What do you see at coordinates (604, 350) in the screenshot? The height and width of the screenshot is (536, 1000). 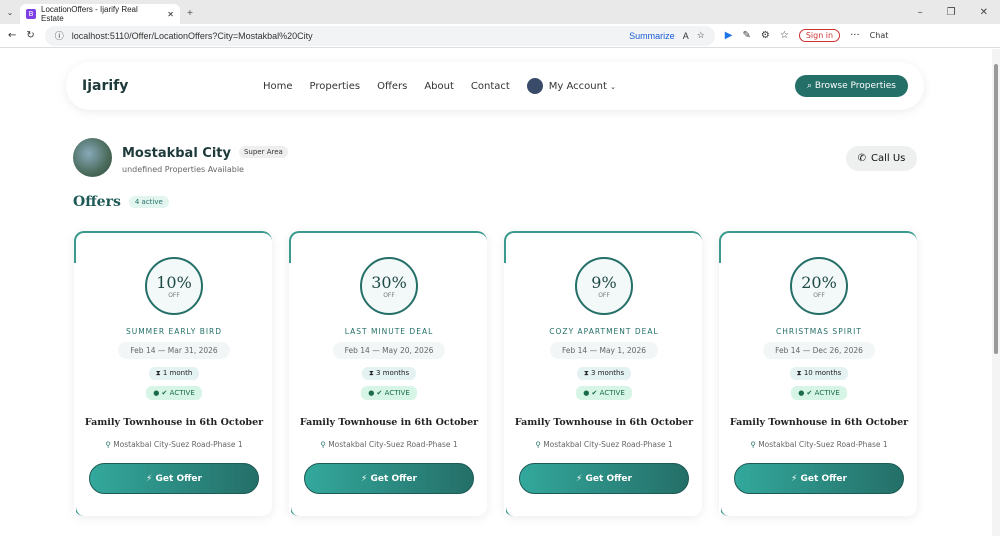 I see `offer-dates: Feb 14 — May 1, 2026` at bounding box center [604, 350].